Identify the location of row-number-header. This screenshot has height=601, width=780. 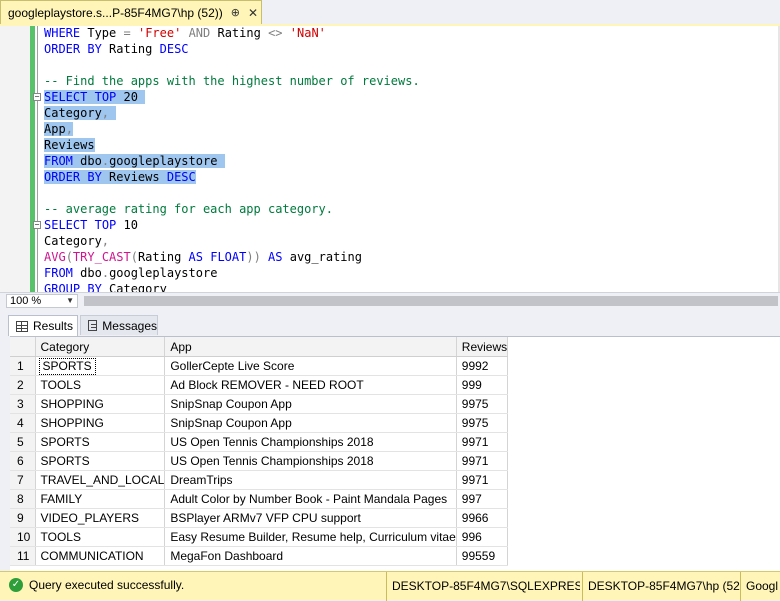
(23, 347).